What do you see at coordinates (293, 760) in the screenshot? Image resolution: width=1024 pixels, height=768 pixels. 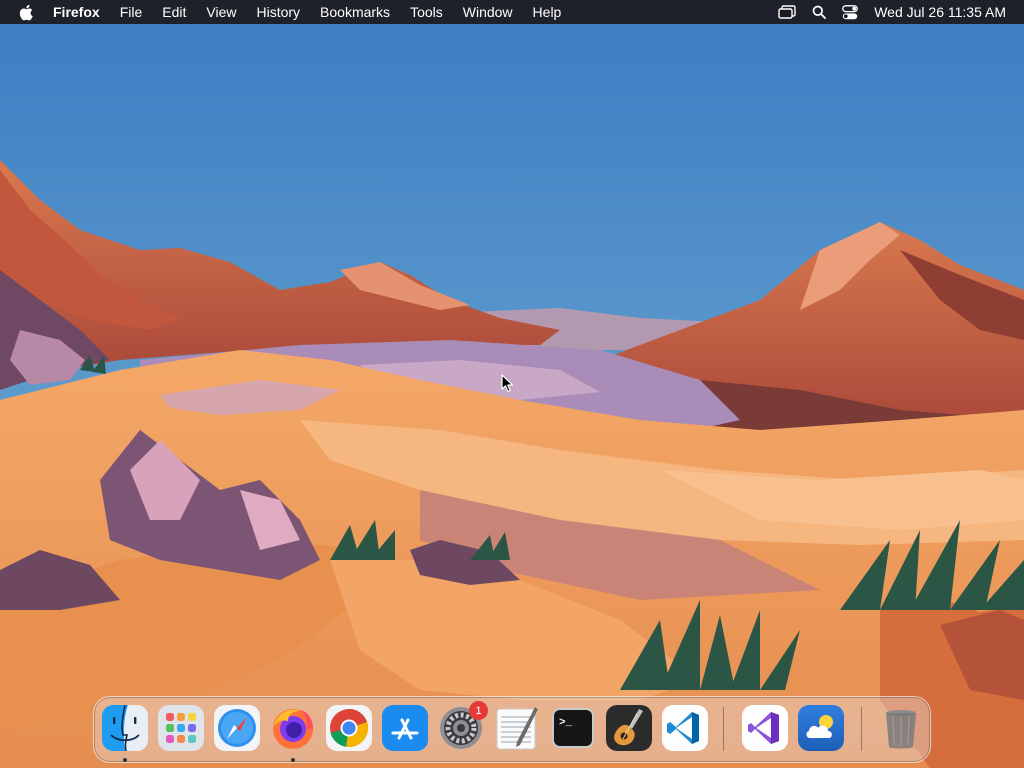 I see `firefox-running-indicator` at bounding box center [293, 760].